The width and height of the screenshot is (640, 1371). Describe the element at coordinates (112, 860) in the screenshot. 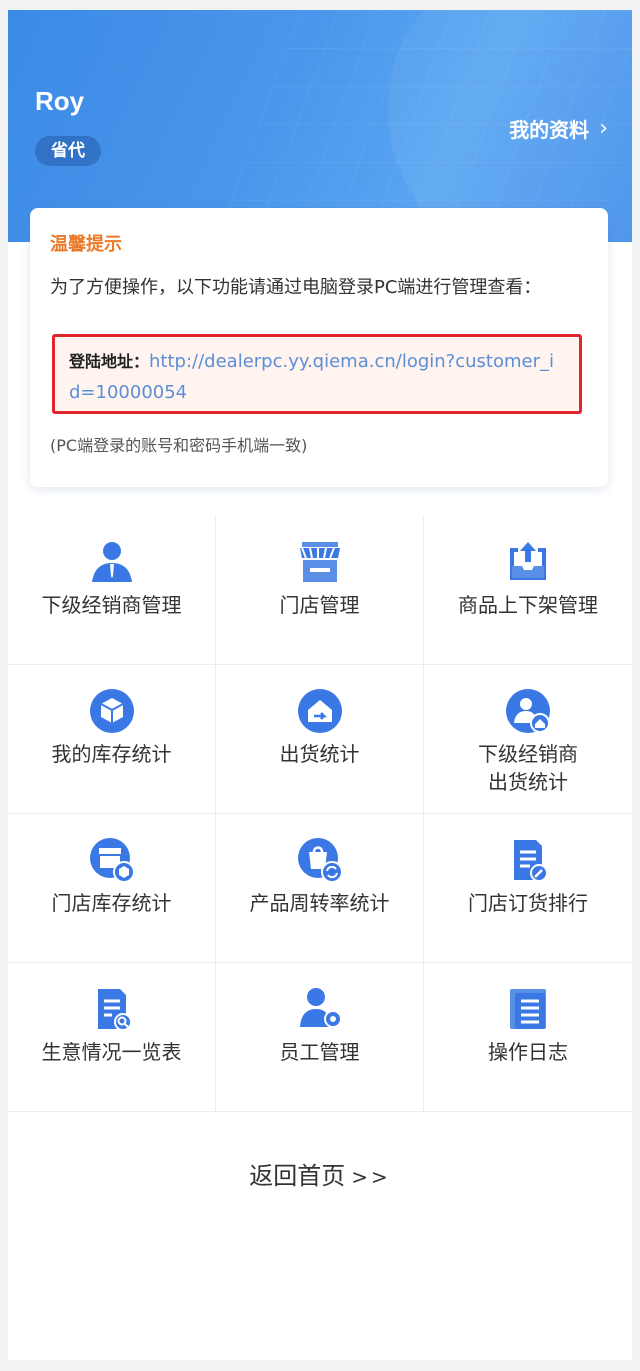

I see `store-inventory-icon` at that location.